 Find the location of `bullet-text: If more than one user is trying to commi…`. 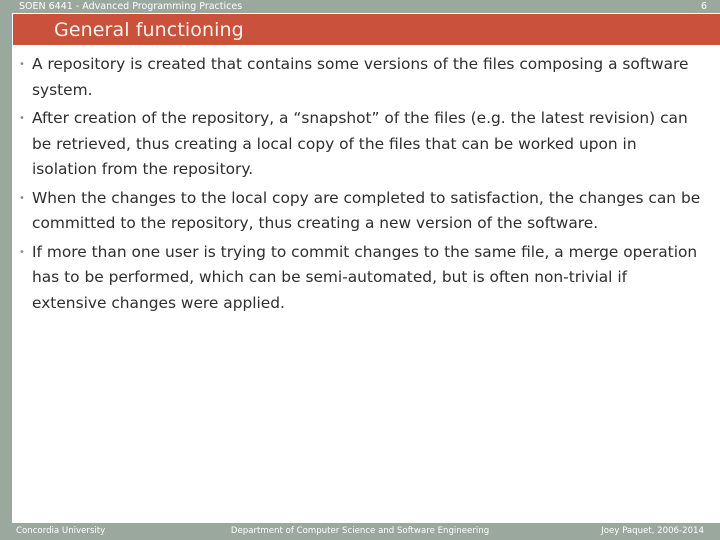

bullet-text: If more than one user is trying to commi… is located at coordinates (365, 277).